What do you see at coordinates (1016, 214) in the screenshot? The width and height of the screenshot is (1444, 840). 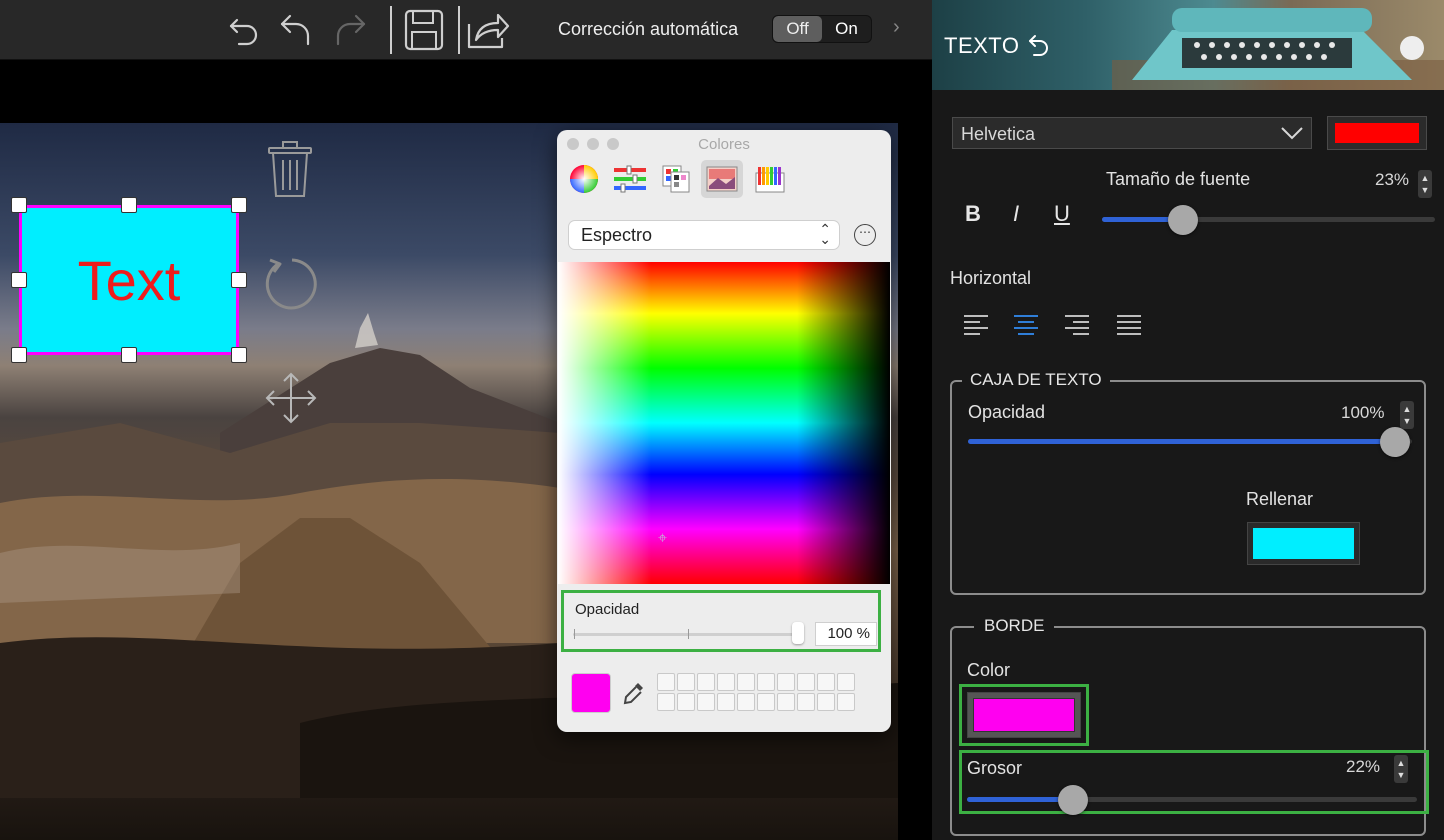 I see `italic-button: I` at bounding box center [1016, 214].